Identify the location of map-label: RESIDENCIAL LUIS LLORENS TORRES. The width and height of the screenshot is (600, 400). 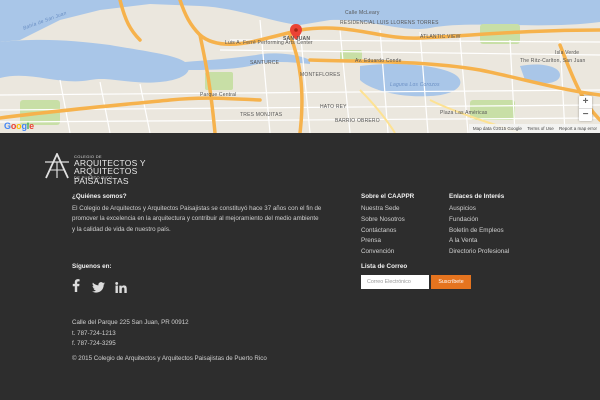
(389, 23).